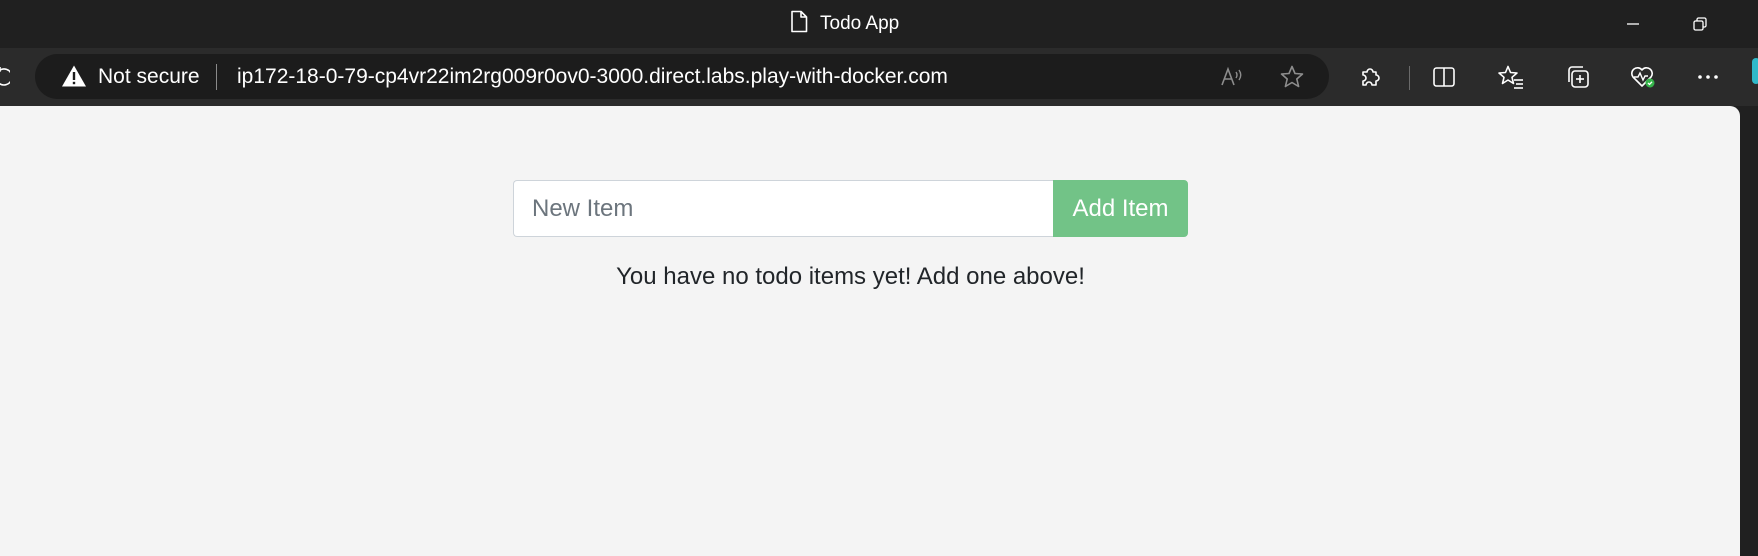  What do you see at coordinates (1708, 77) in the screenshot?
I see `more-icon` at bounding box center [1708, 77].